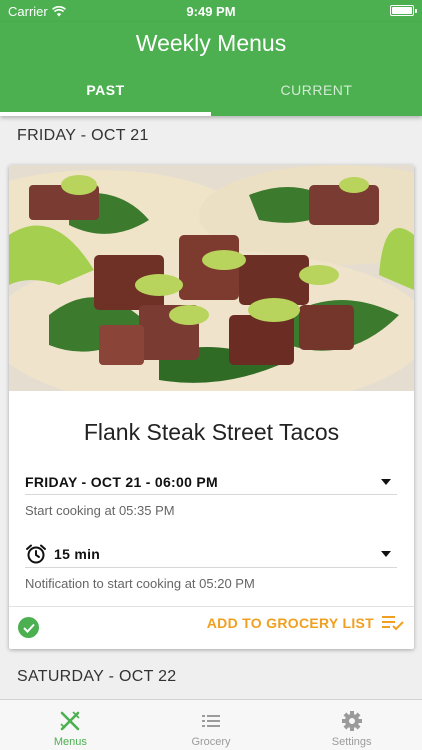 The image size is (422, 750). Describe the element at coordinates (211, 43) in the screenshot. I see `page-title: Weekly Menus` at that location.